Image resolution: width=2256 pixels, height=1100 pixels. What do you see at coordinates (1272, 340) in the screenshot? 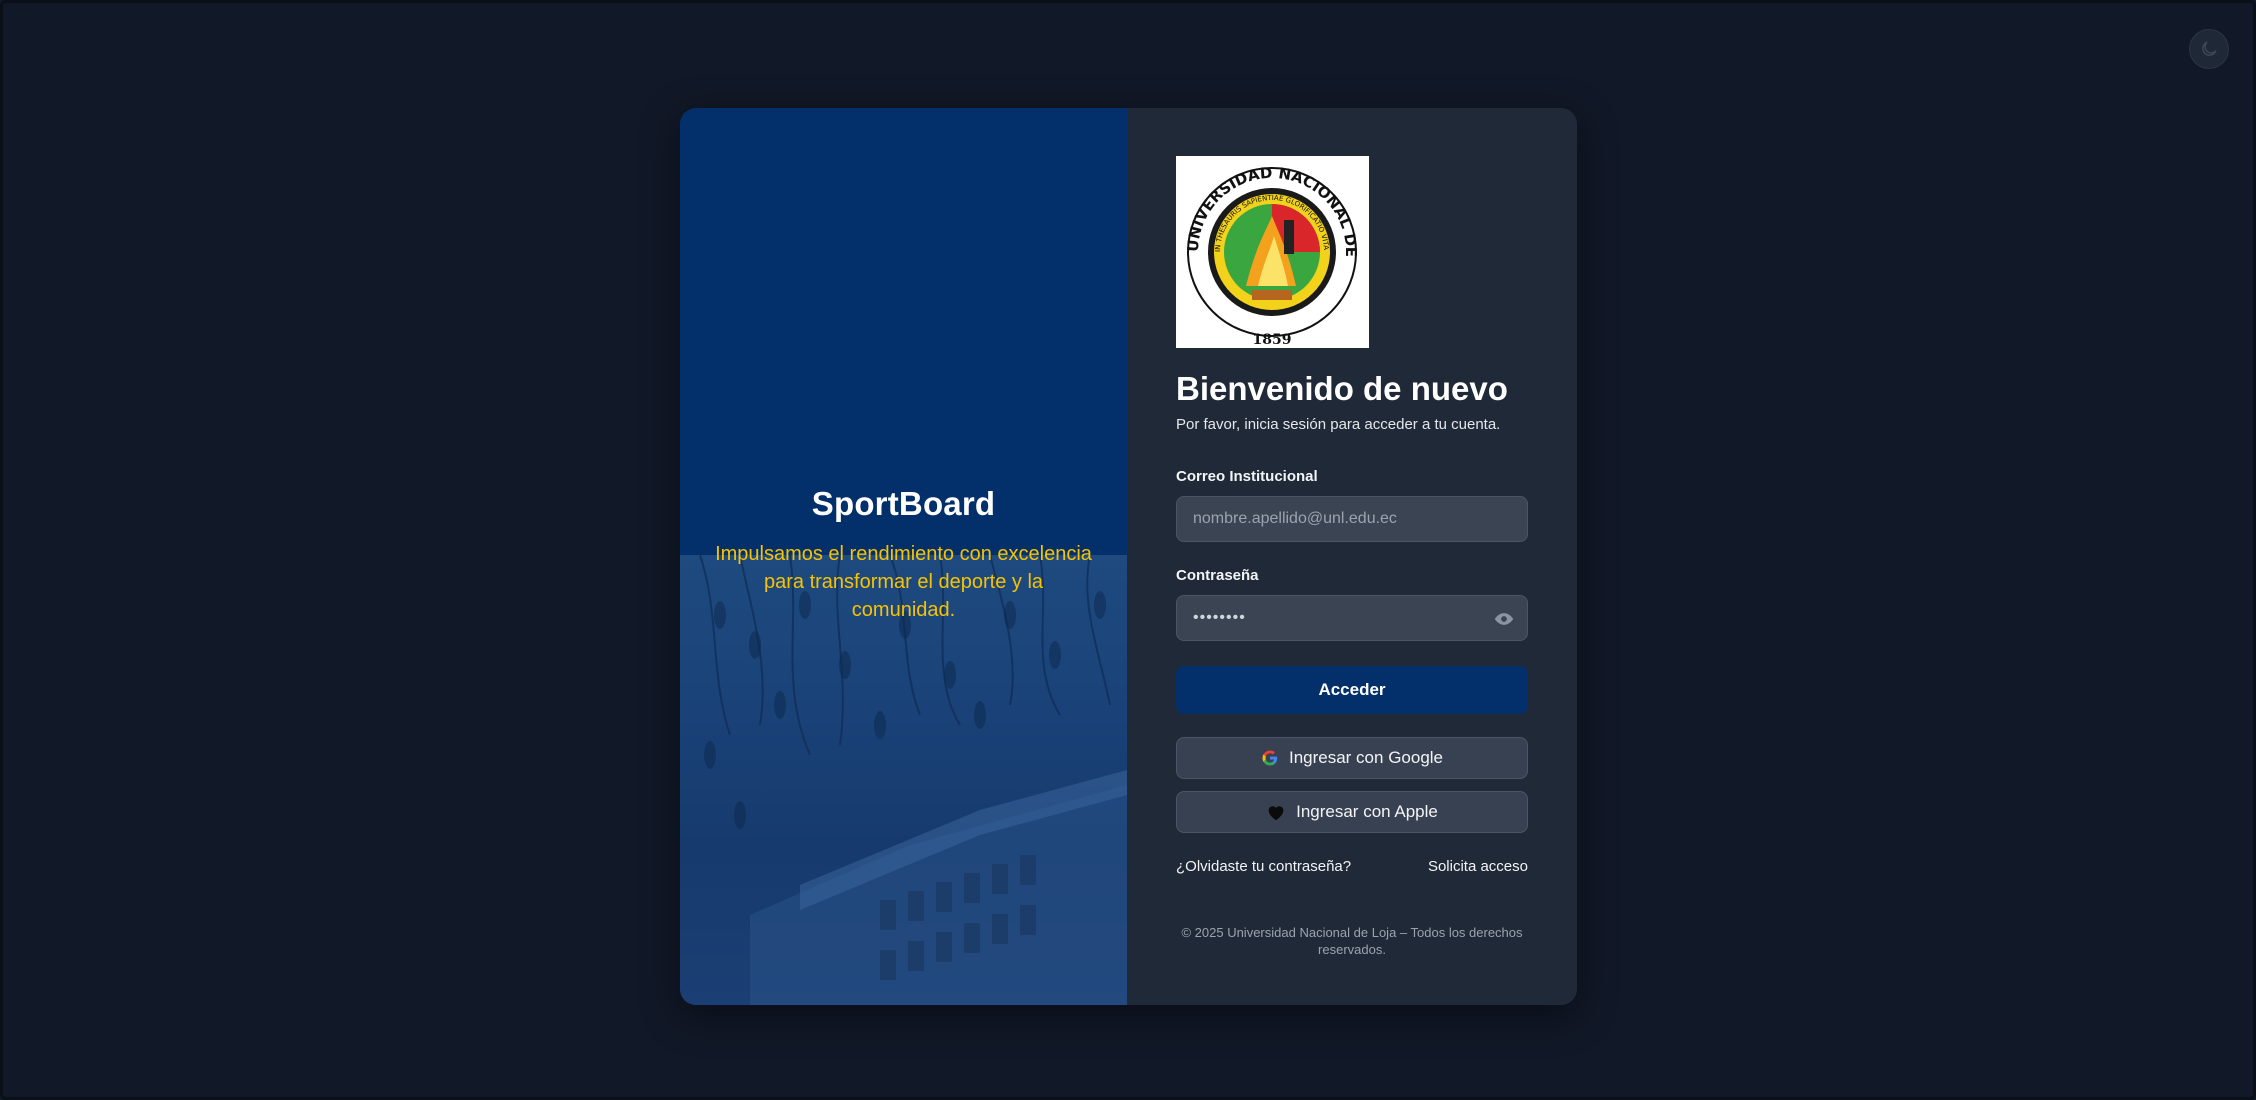
I see `logo-year: 1859` at bounding box center [1272, 340].